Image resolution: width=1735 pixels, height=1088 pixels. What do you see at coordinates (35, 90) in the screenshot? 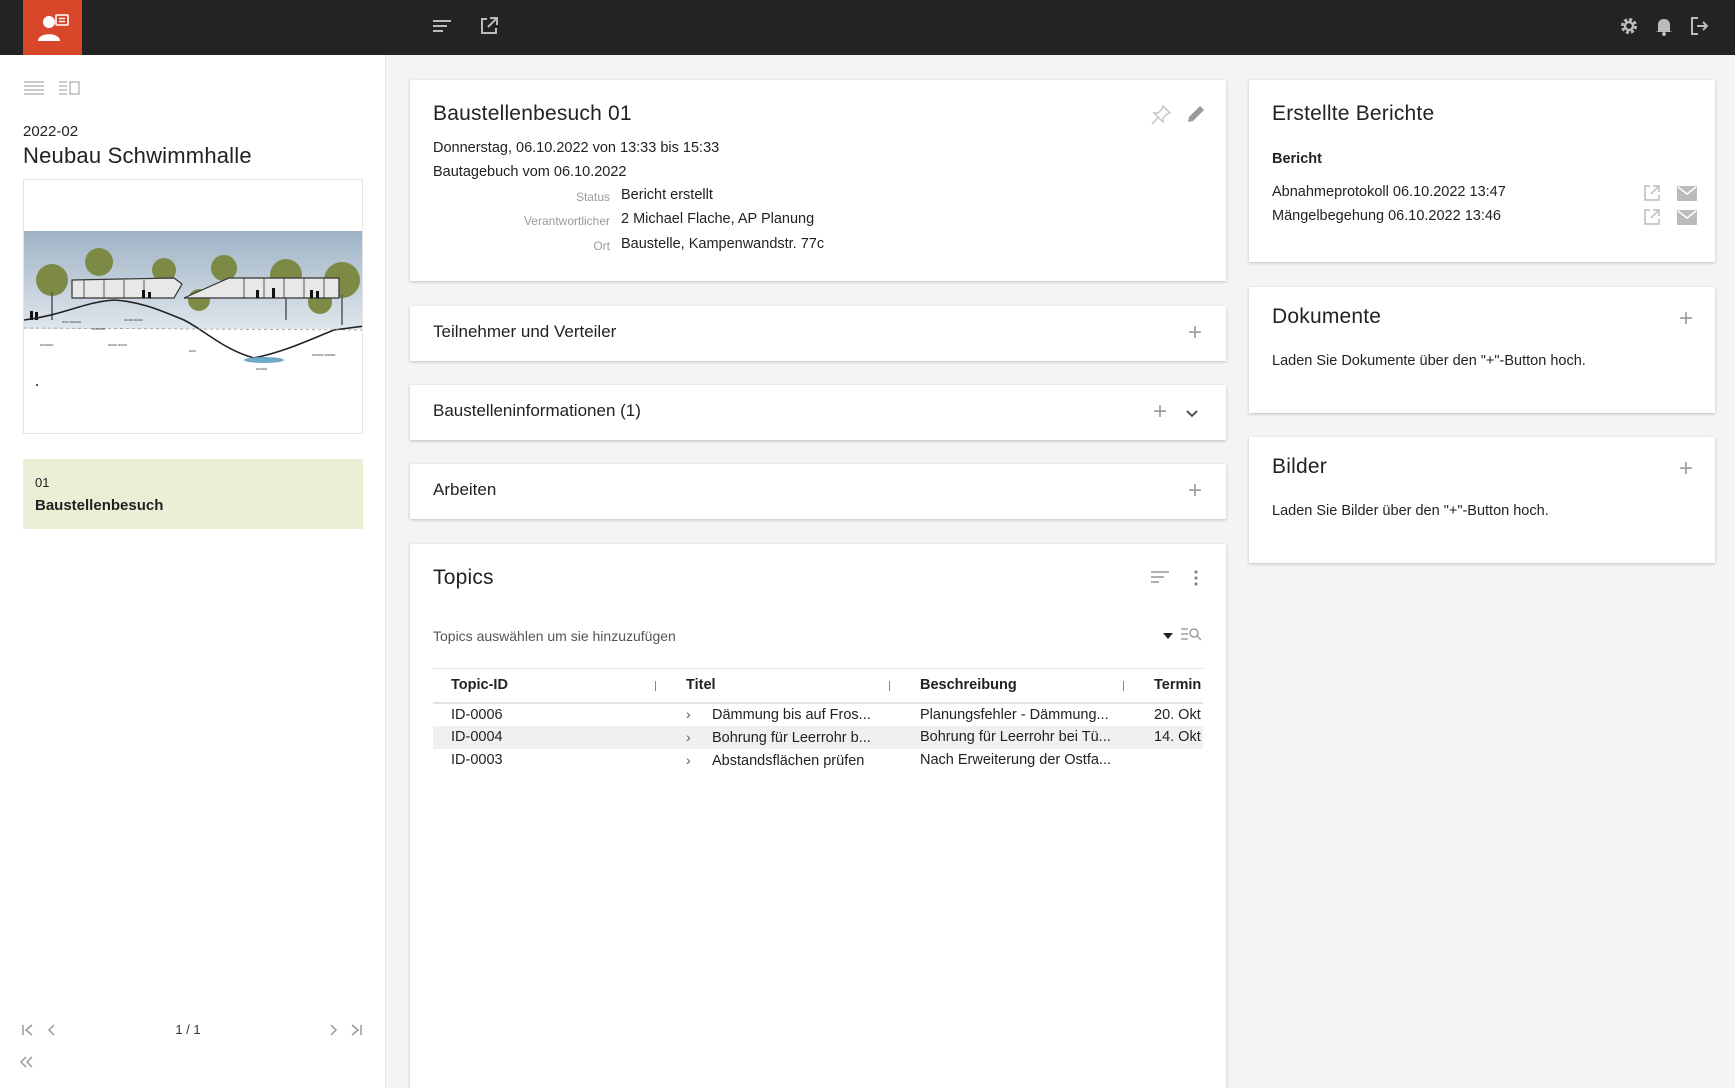
I see `list-view-icon` at bounding box center [35, 90].